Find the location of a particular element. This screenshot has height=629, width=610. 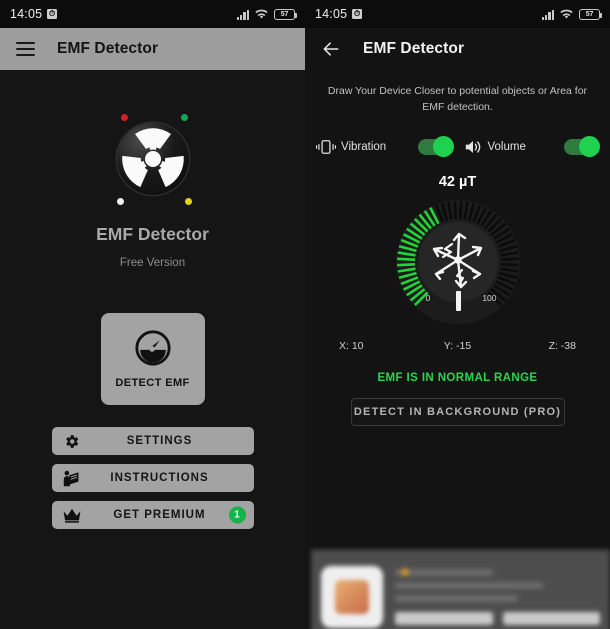

detect-emf-button: DETECT EMF is located at coordinates (152, 359).